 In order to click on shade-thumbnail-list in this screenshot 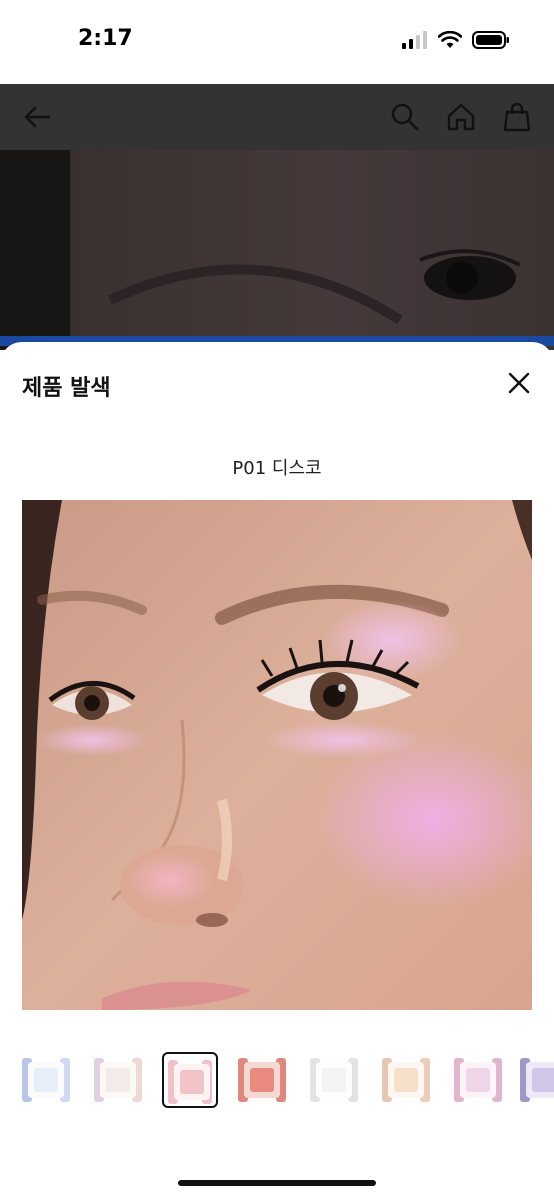, I will do `click(277, 1082)`.